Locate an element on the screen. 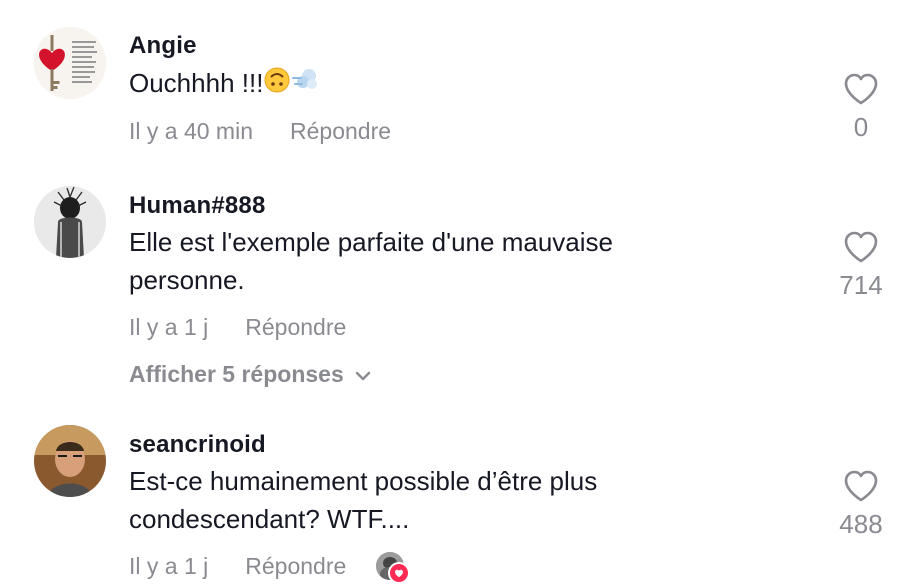 The image size is (920, 586). upside-down-face-icon is located at coordinates (277, 85).